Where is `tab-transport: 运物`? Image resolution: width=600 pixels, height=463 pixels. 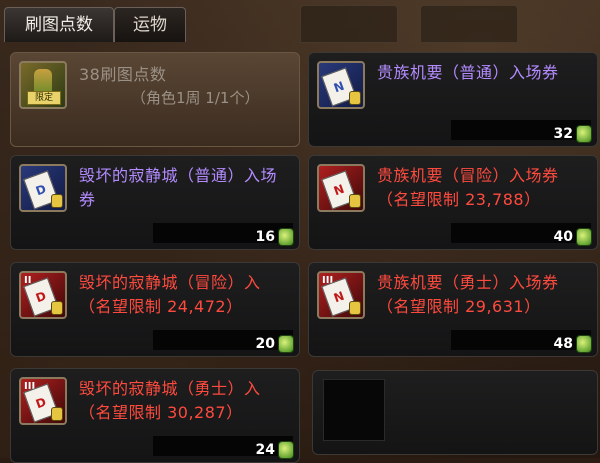 tab-transport: 运物 is located at coordinates (150, 24).